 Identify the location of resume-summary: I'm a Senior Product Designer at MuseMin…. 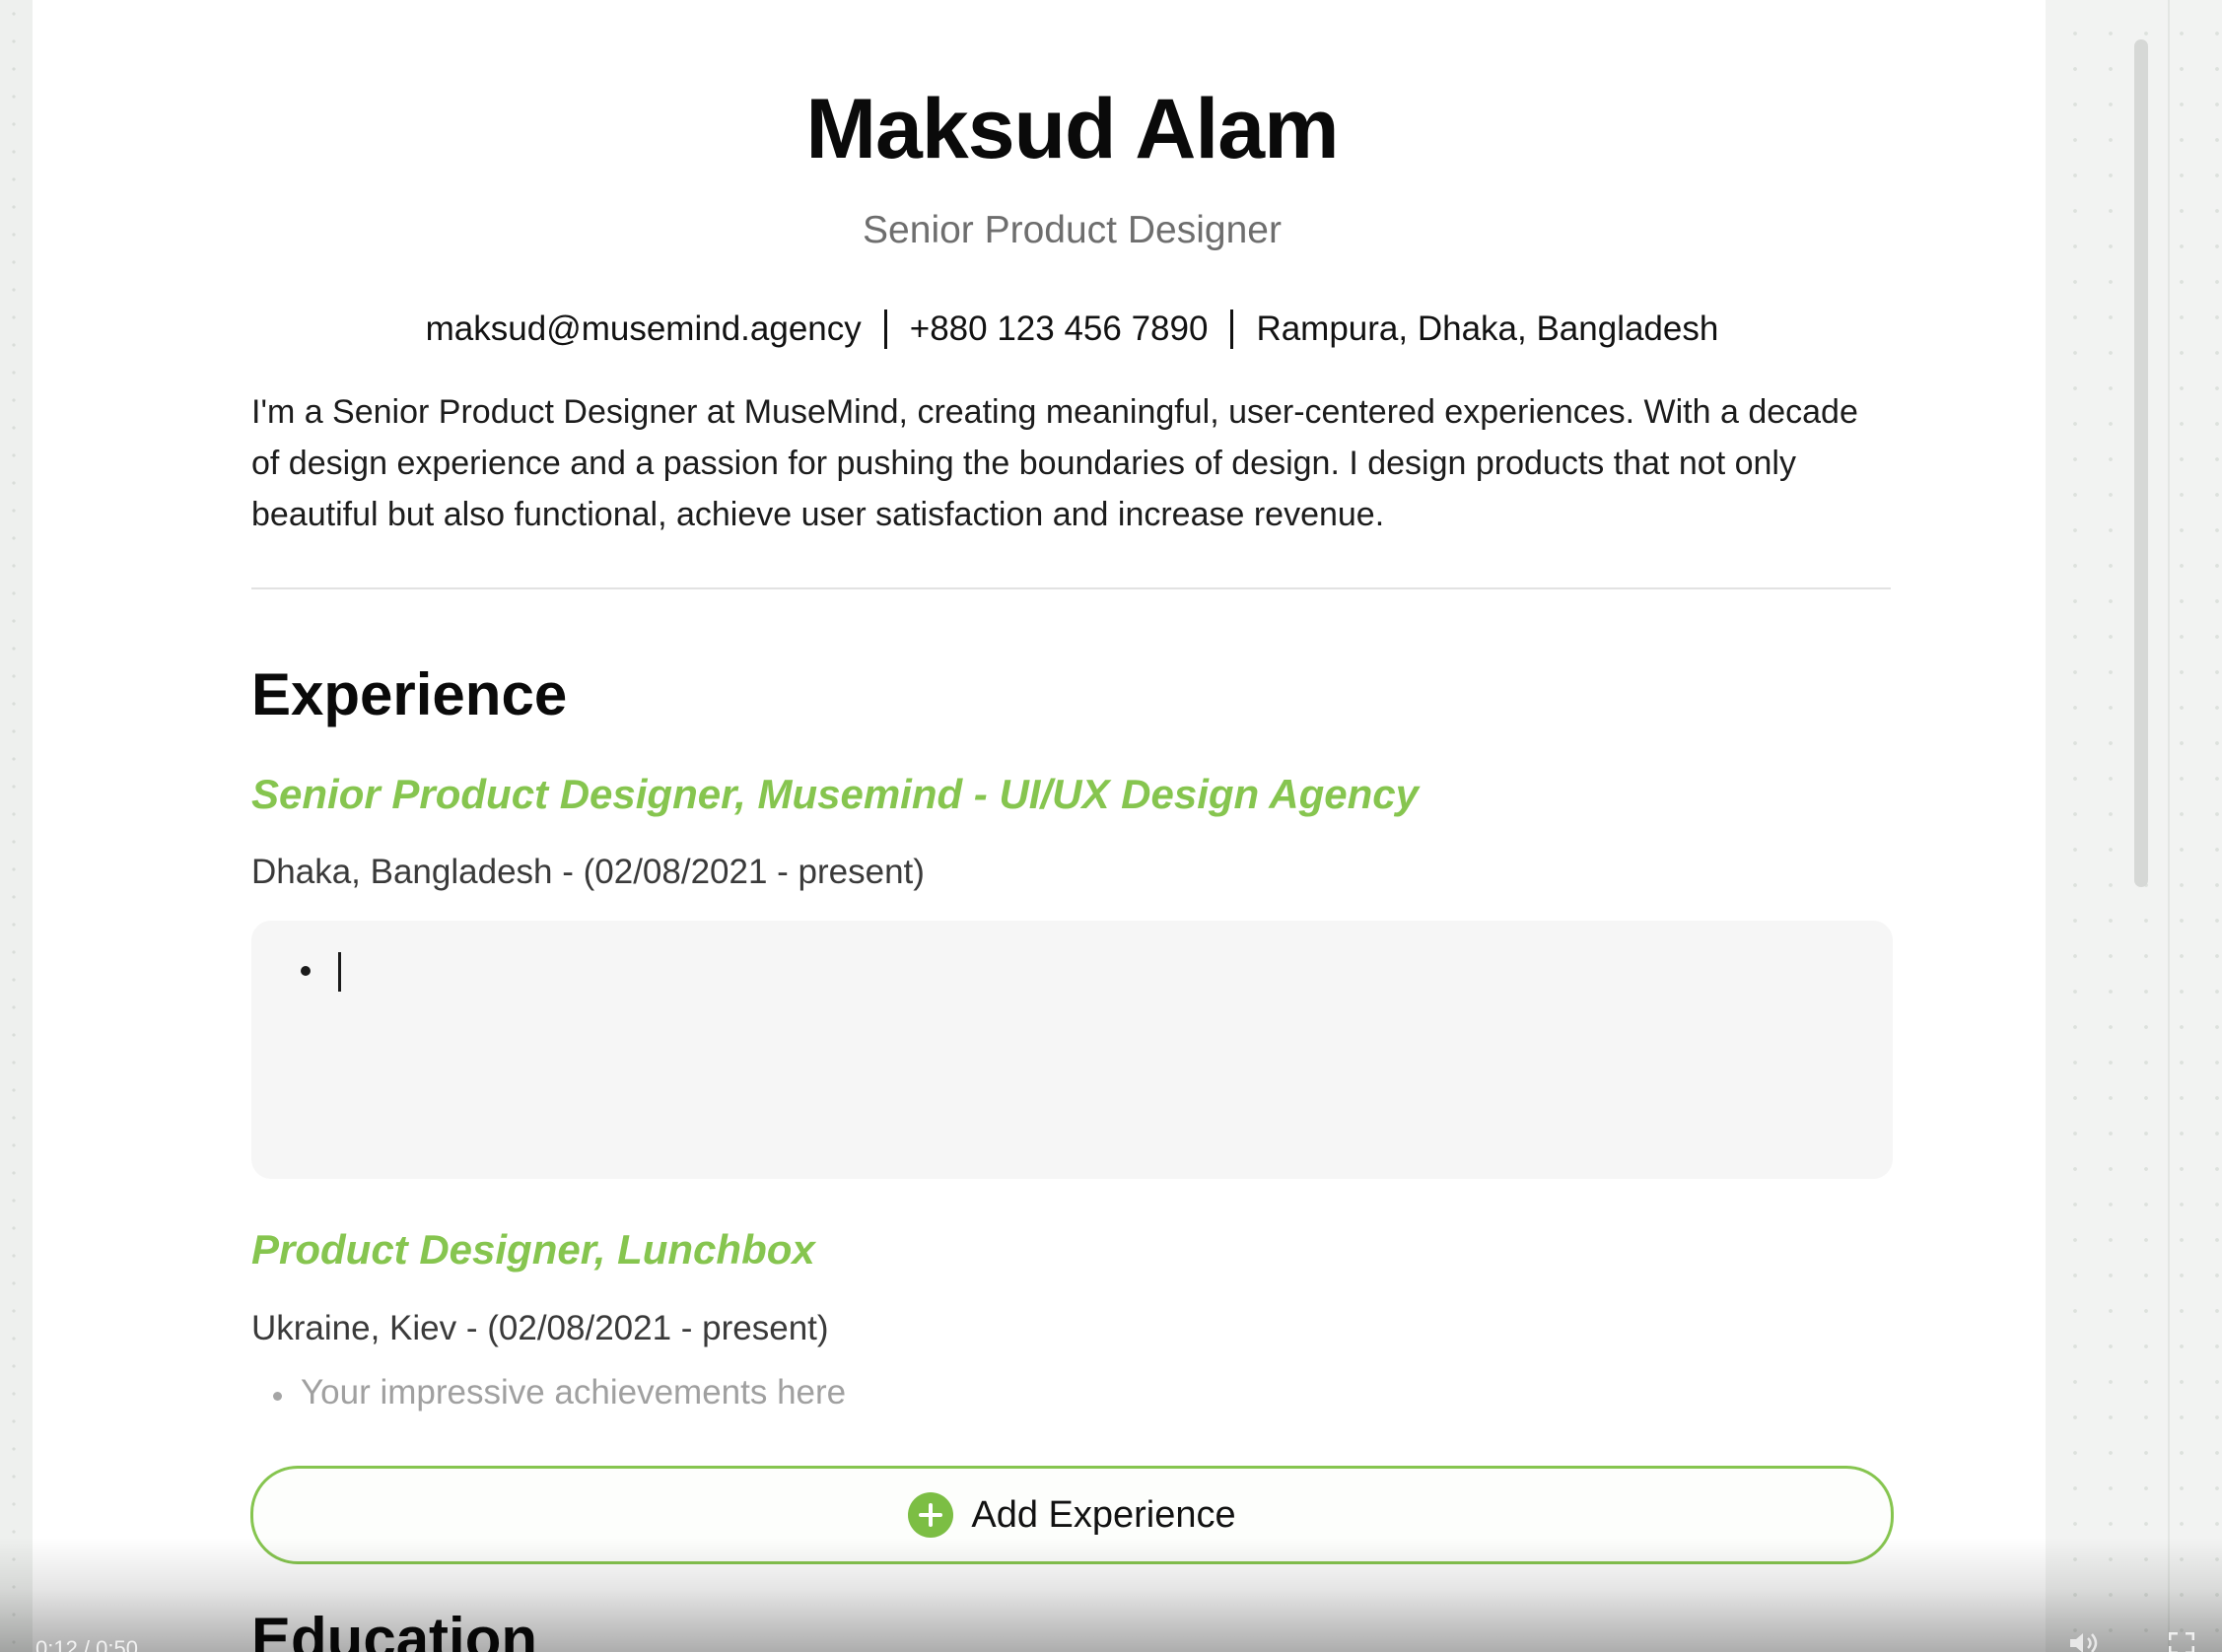
(1072, 463).